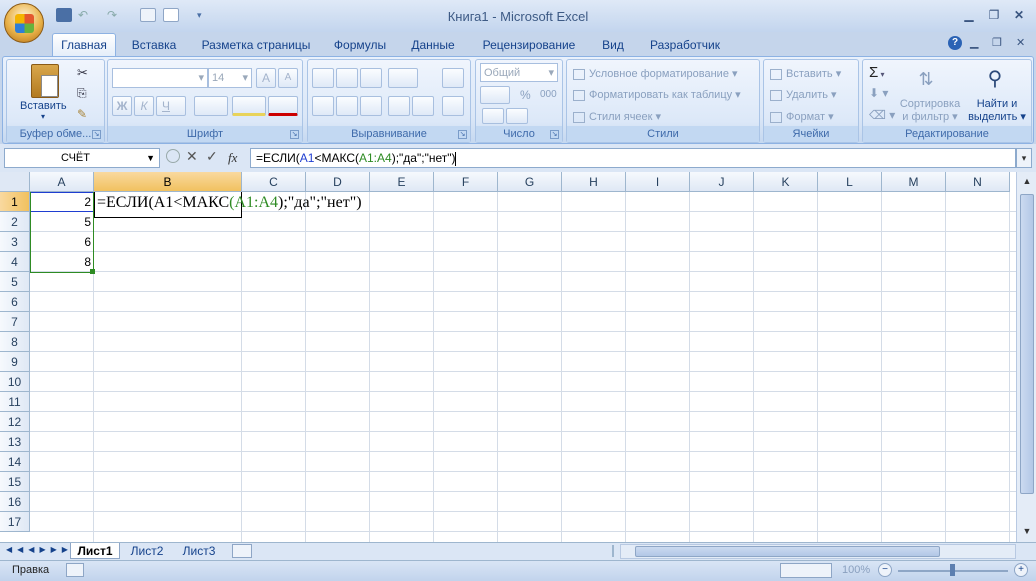 This screenshot has width=1036, height=581. I want to click on column-header: C, so click(274, 182).